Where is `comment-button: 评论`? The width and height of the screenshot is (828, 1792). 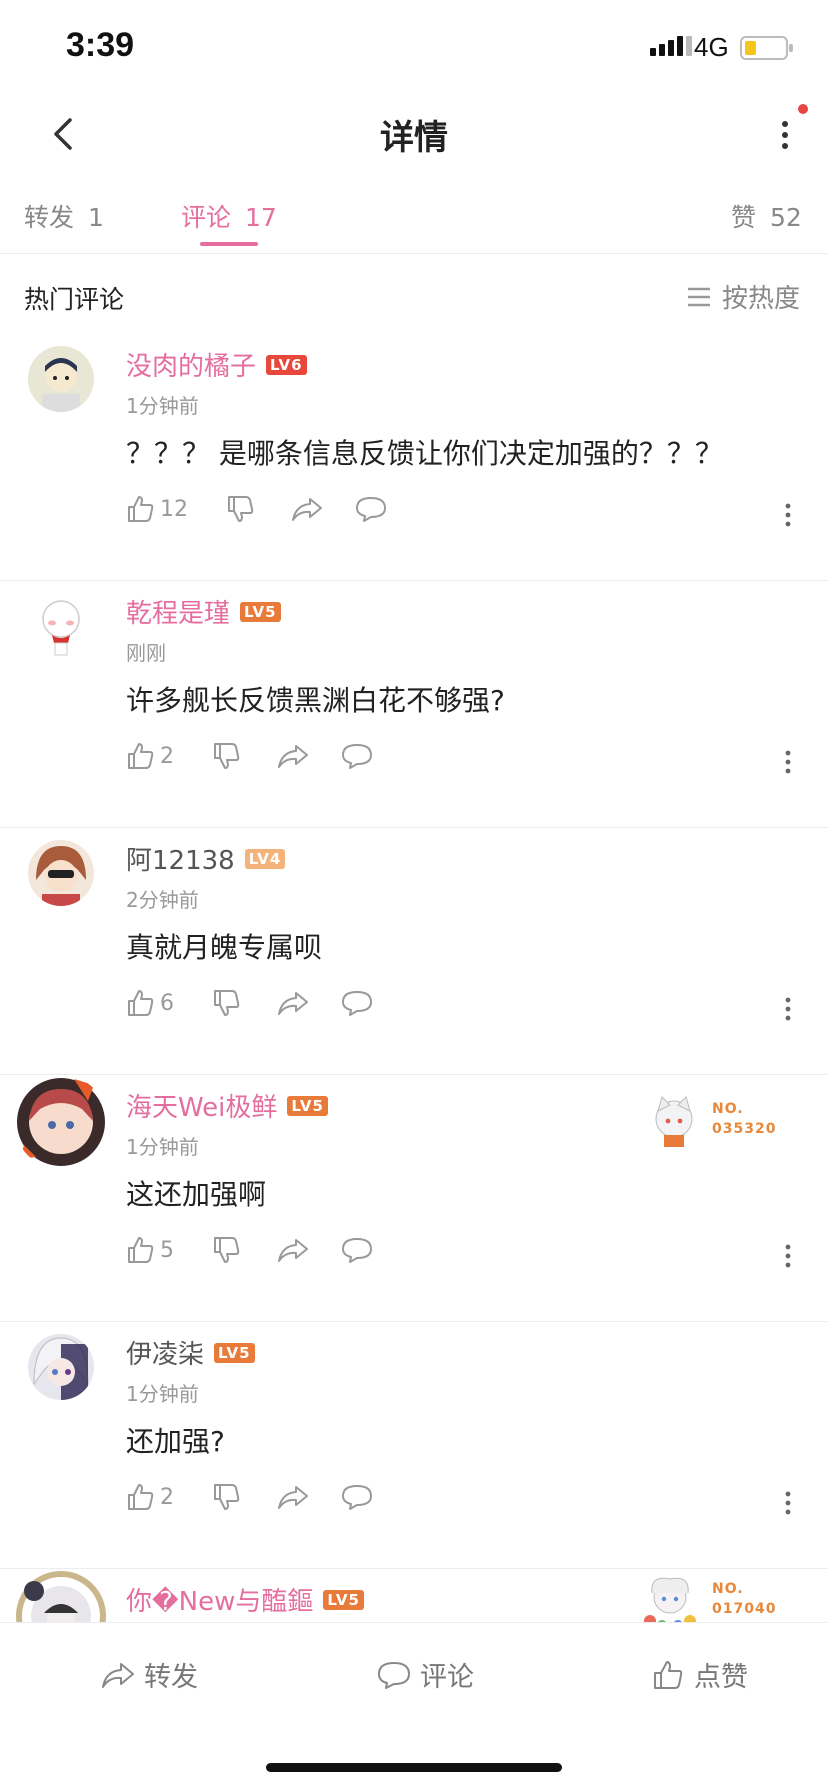
comment-button: 评论 is located at coordinates (425, 1674).